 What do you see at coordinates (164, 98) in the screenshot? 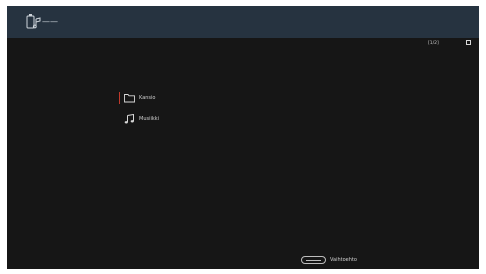
I see `list-item-kansio: Kansio` at bounding box center [164, 98].